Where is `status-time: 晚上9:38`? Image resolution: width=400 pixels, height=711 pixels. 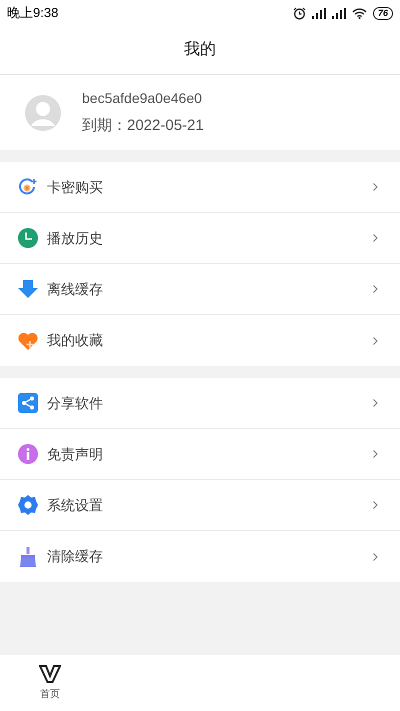
status-time: 晚上9:38 is located at coordinates (32, 13).